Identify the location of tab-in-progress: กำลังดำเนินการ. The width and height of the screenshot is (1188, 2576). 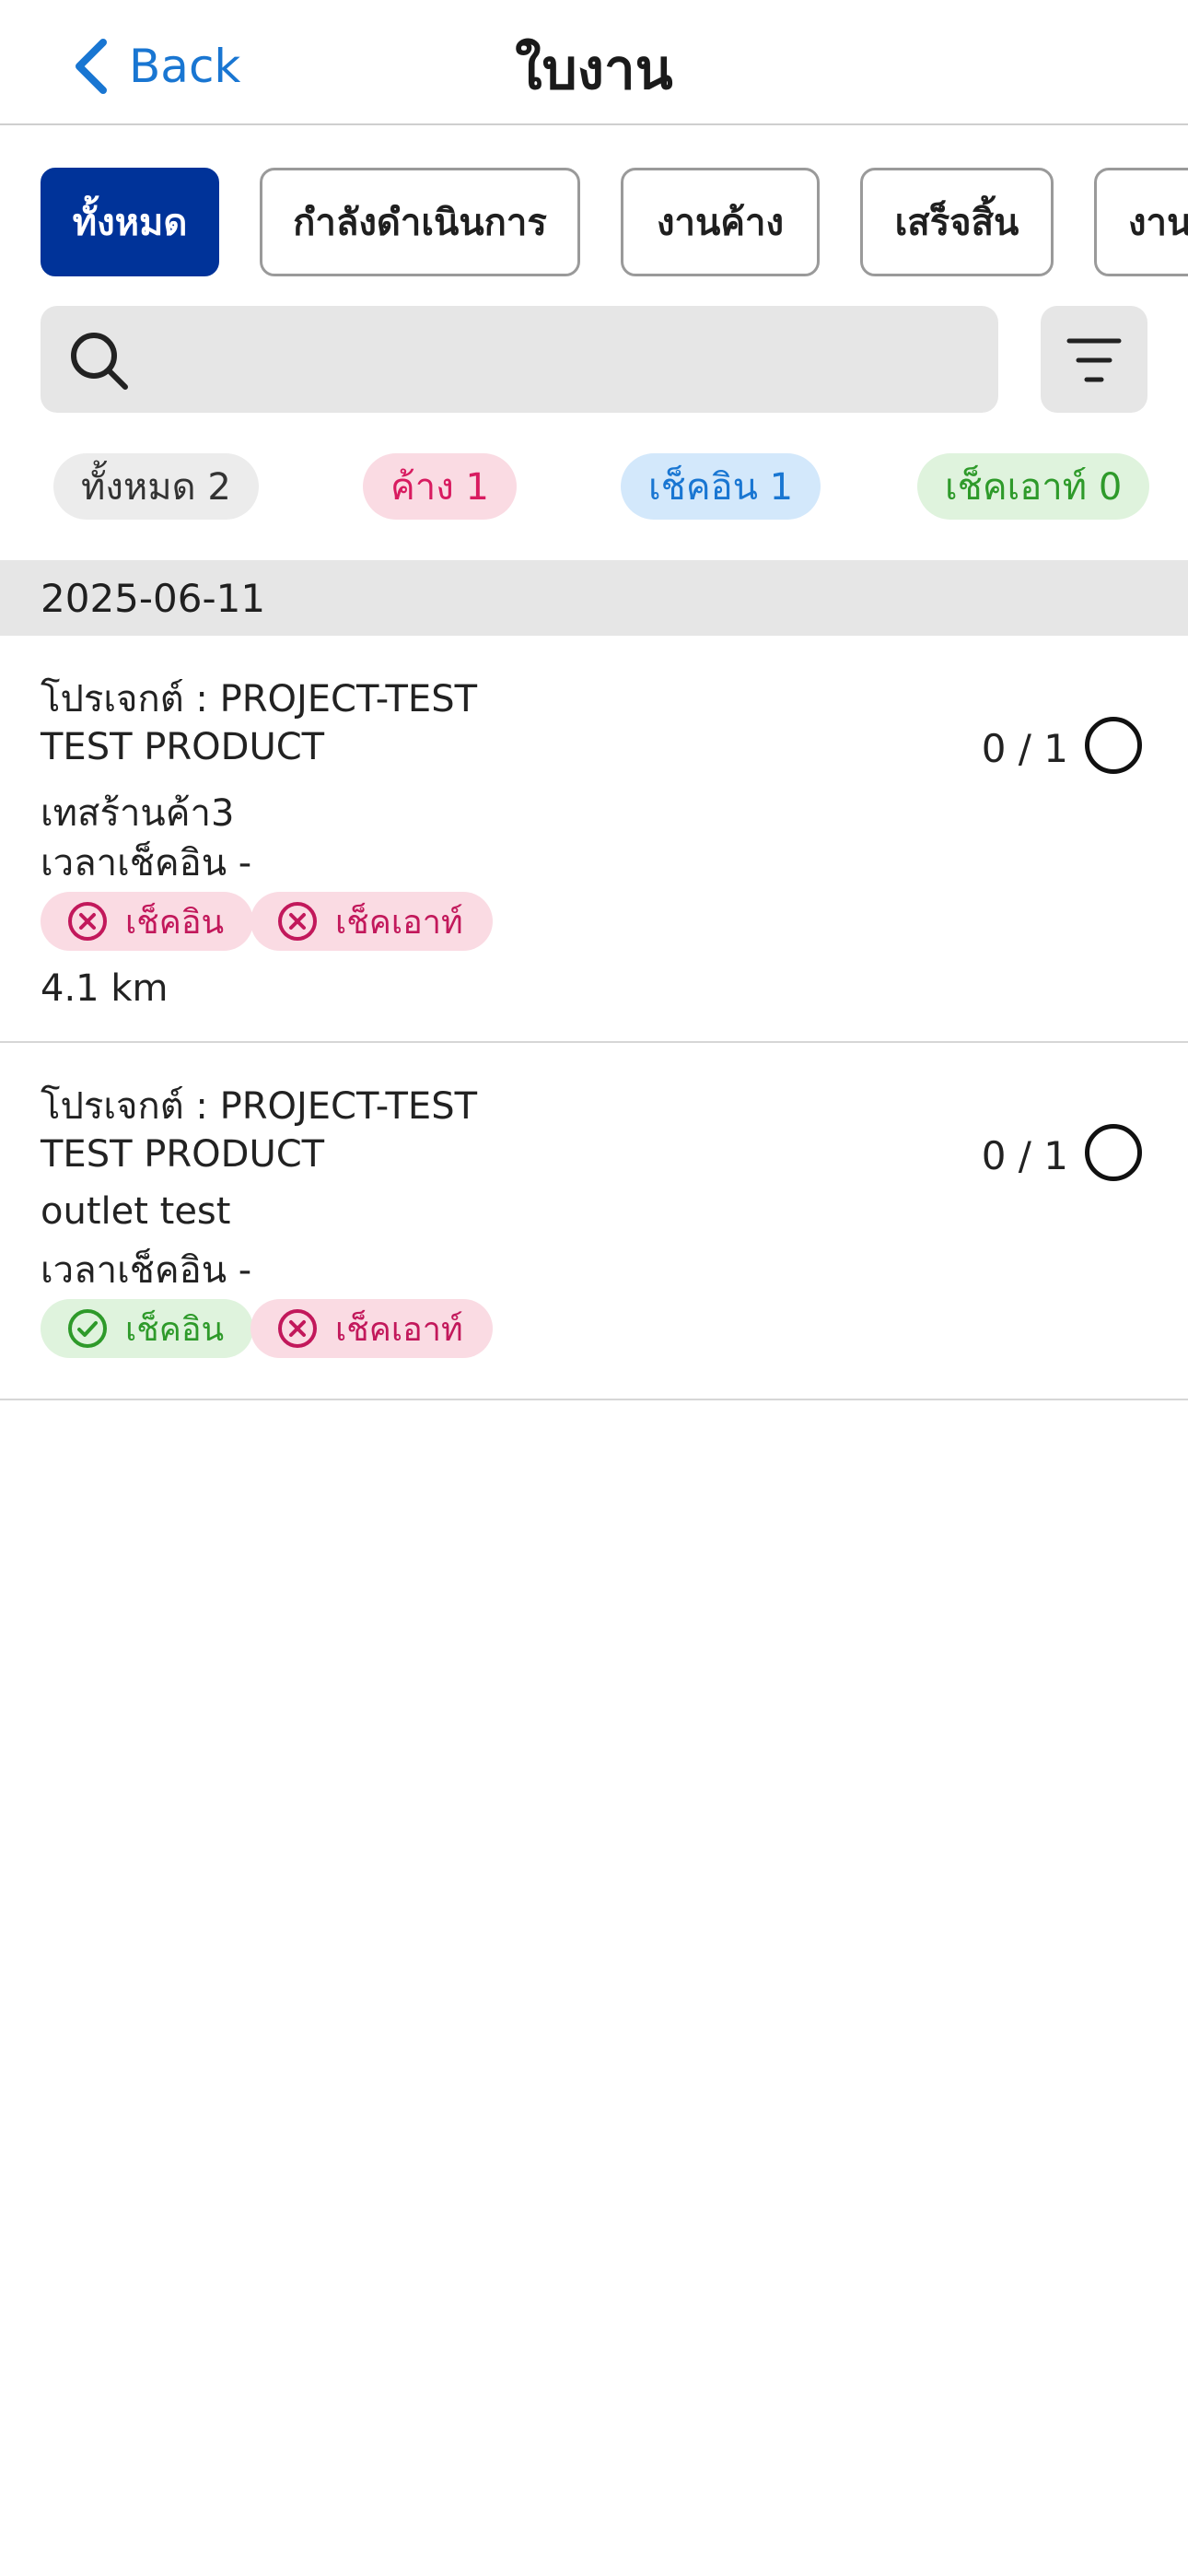
(420, 222).